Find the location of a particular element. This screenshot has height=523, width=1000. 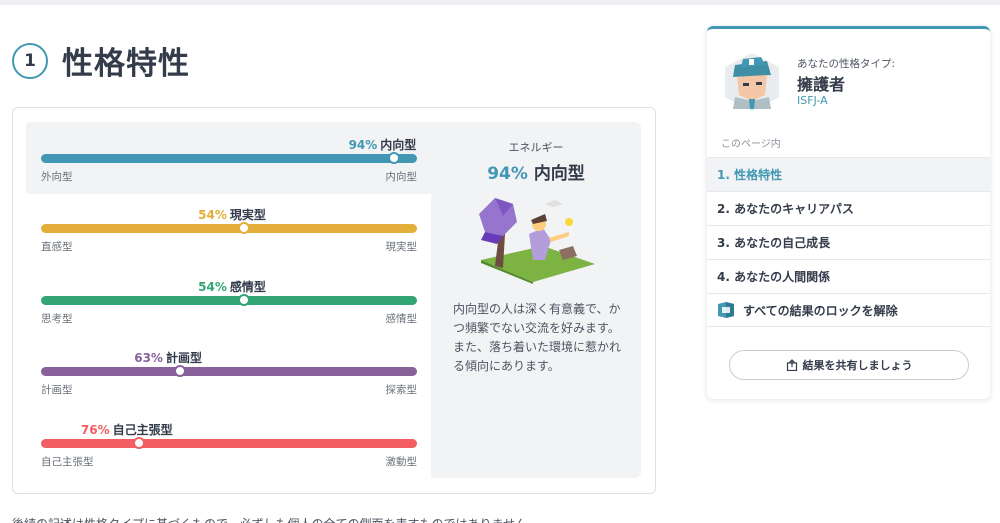

type-name: 擁護者 is located at coordinates (821, 84).